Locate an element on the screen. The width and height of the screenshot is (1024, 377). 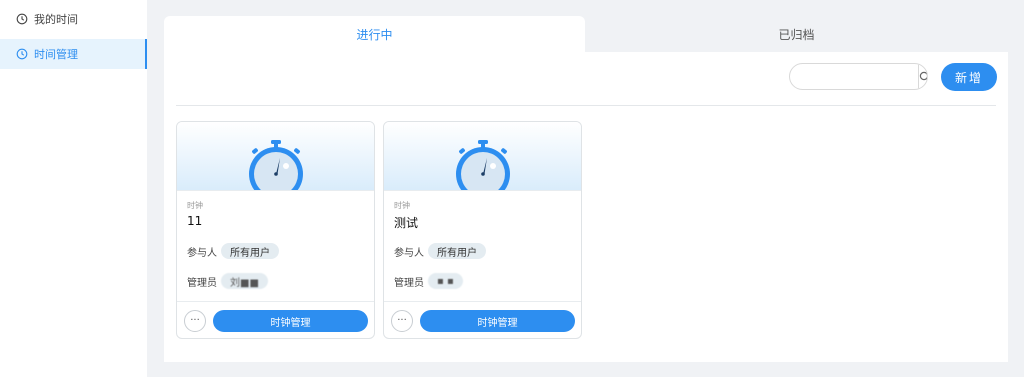
admin-chip: 刘■■ is located at coordinates (244, 281).